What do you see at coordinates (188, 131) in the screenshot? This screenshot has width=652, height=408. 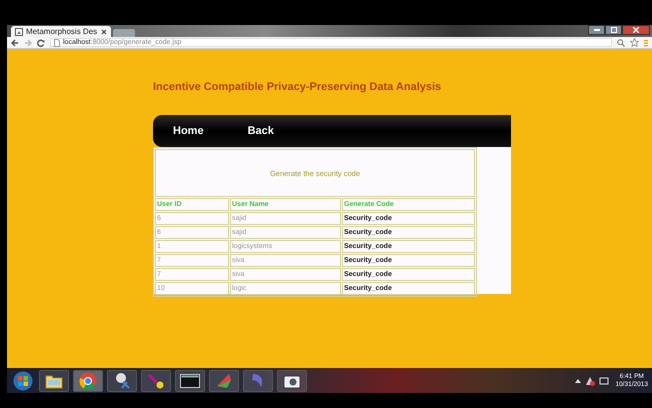 I see `nav-link: Home` at bounding box center [188, 131].